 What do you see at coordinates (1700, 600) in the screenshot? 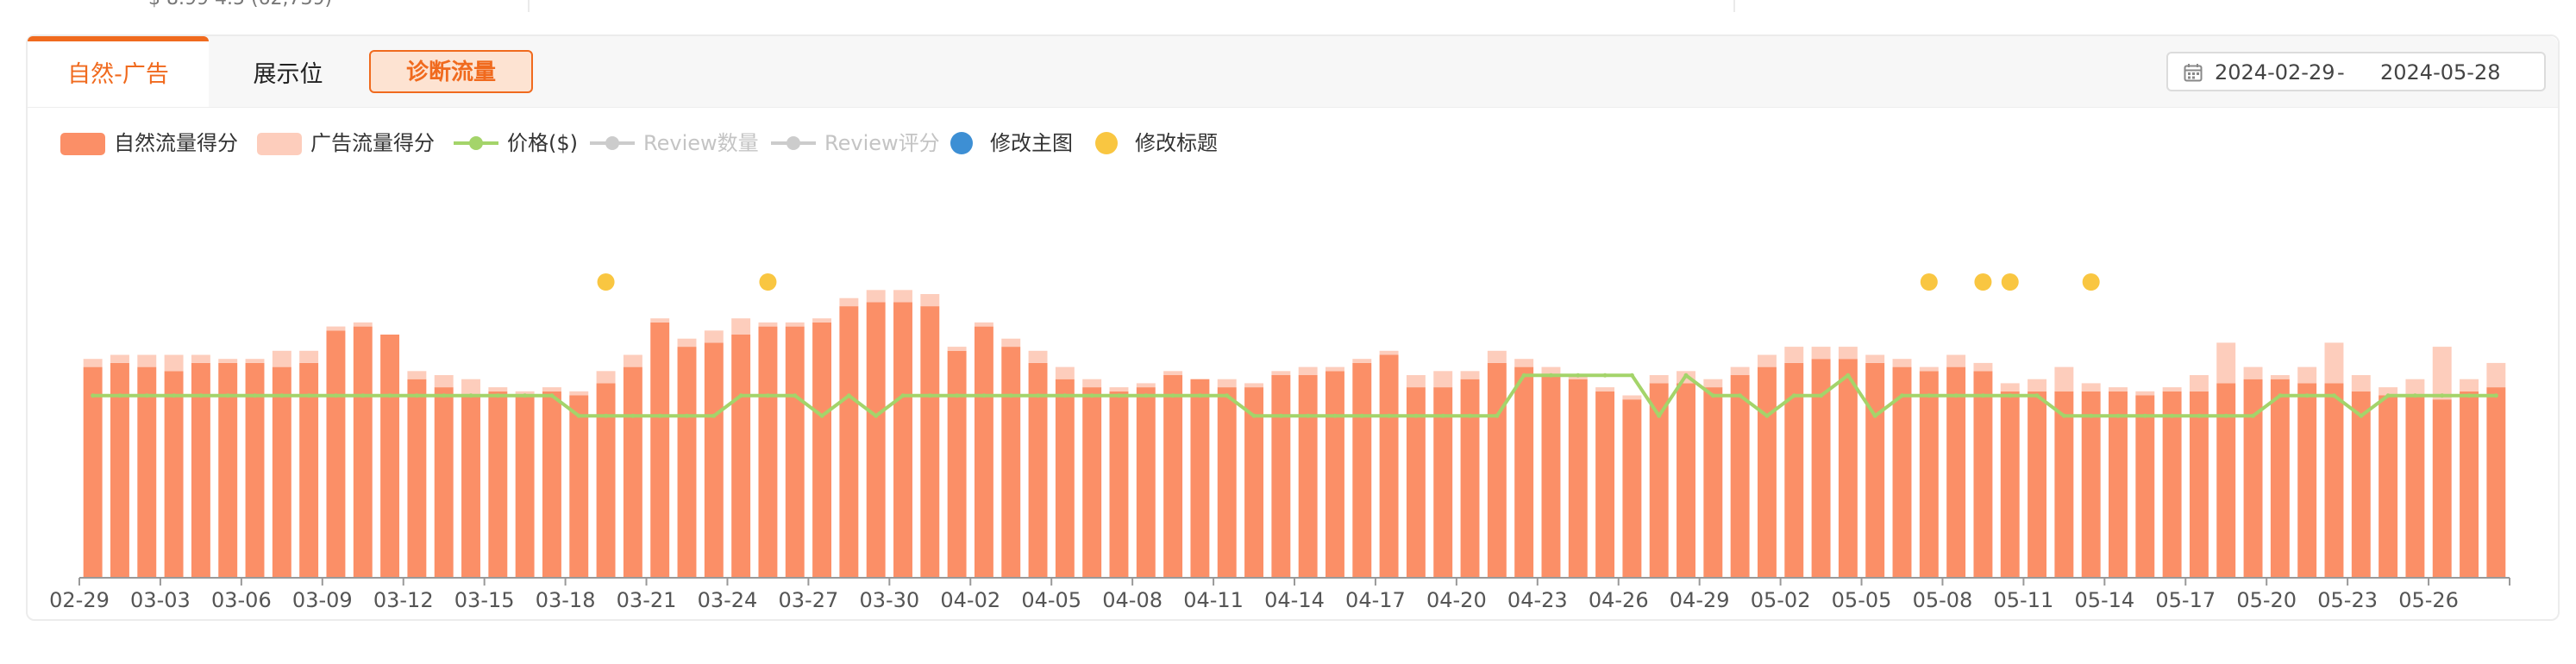
I see `x-tick-label: 04-29` at bounding box center [1700, 600].